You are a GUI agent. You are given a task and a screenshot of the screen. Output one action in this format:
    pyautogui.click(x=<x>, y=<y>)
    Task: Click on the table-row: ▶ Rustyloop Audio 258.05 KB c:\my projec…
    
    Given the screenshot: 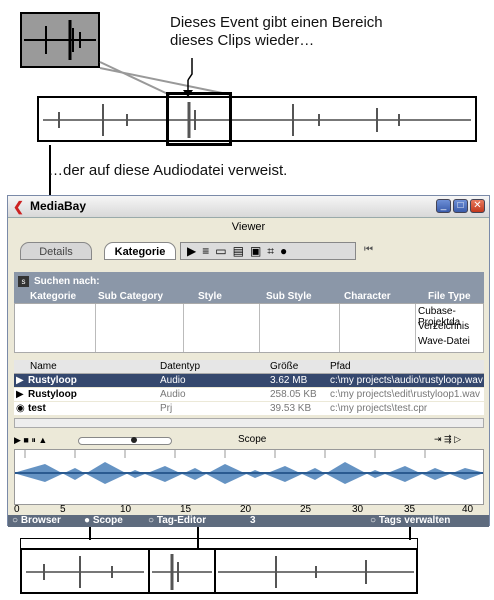 What is the action you would take?
    pyautogui.click(x=249, y=394)
    